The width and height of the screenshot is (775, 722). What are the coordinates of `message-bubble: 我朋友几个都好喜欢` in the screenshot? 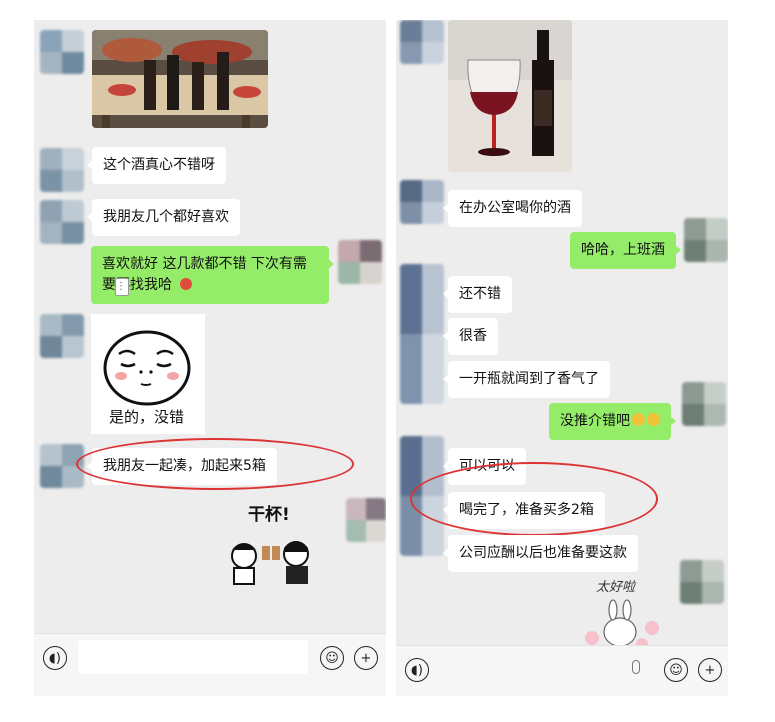 It's located at (163, 217).